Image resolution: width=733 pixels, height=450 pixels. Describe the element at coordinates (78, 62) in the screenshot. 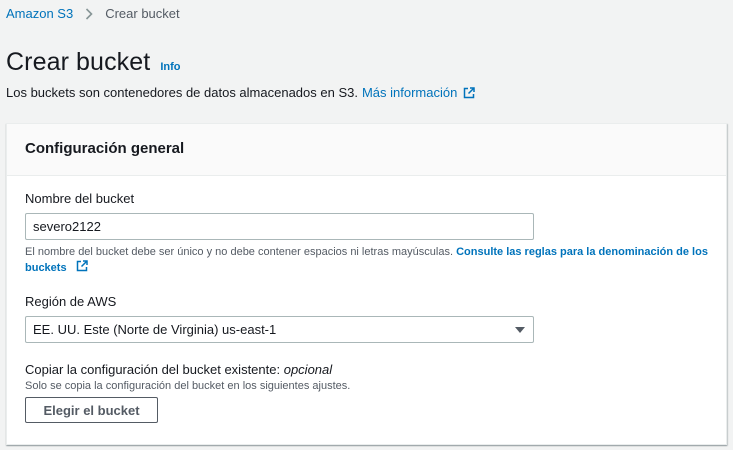

I see `page-title: Crear bucket` at that location.